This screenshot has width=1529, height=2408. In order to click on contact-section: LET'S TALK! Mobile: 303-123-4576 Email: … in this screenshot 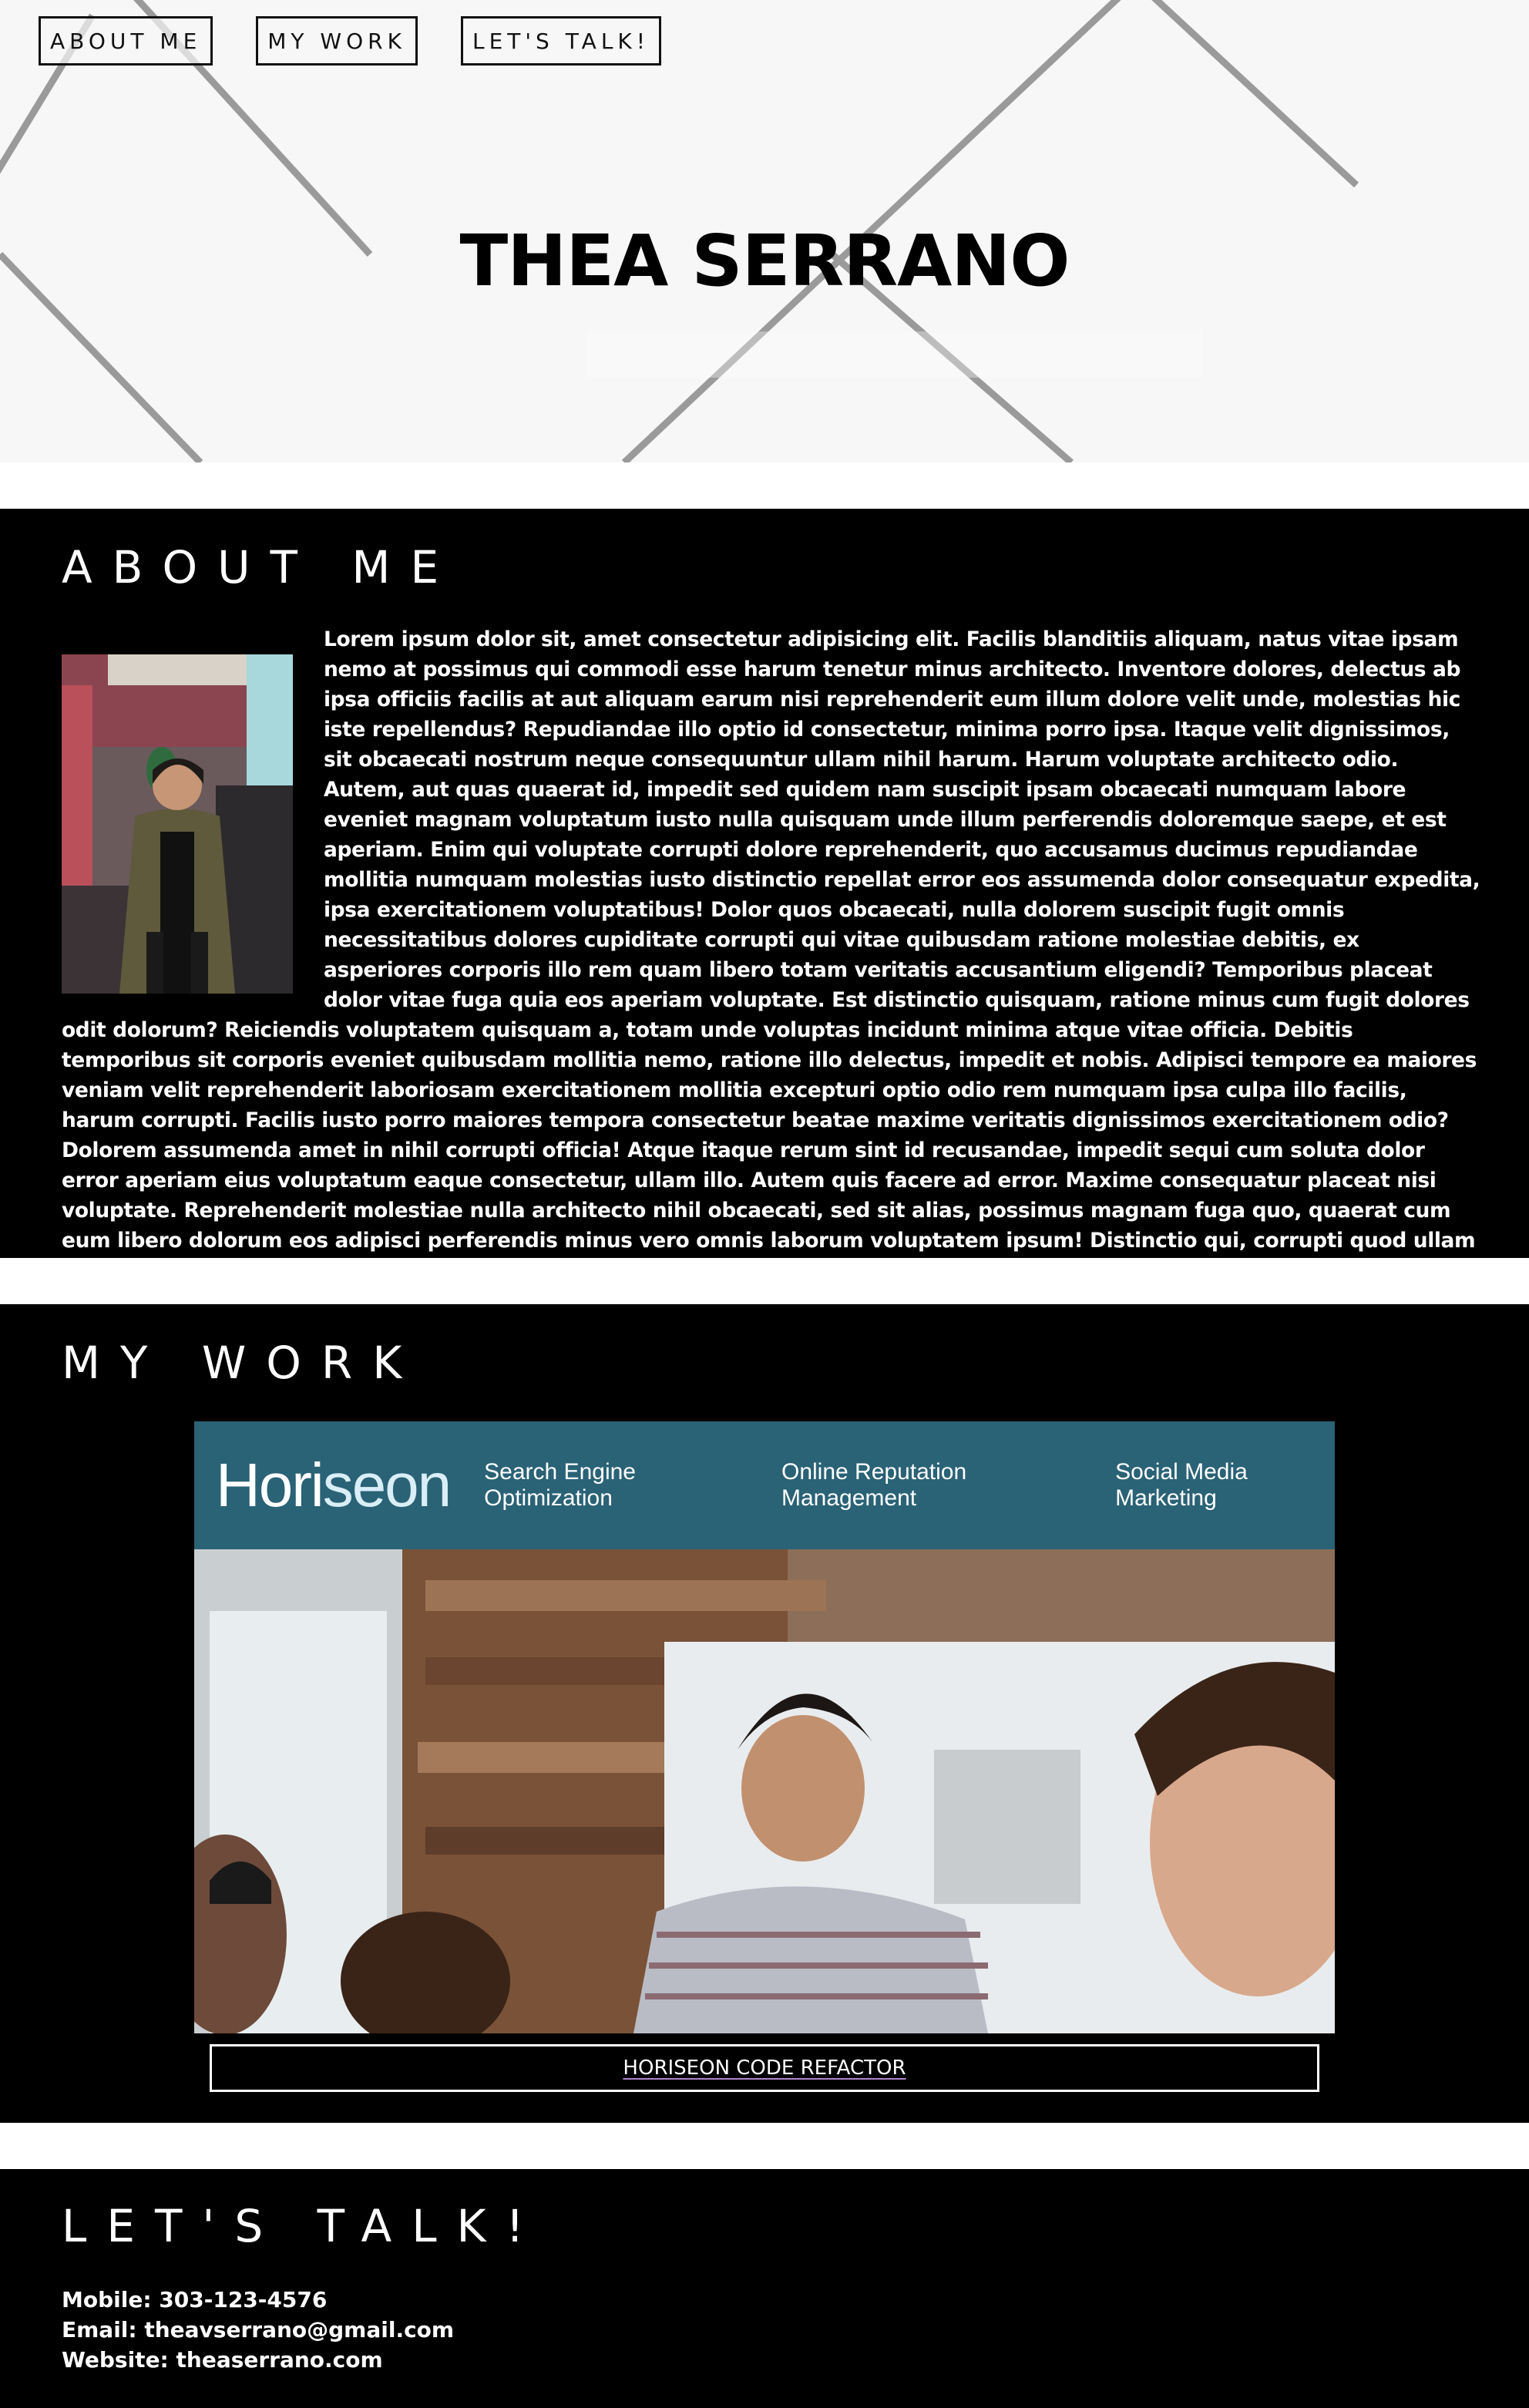, I will do `click(764, 2288)`.